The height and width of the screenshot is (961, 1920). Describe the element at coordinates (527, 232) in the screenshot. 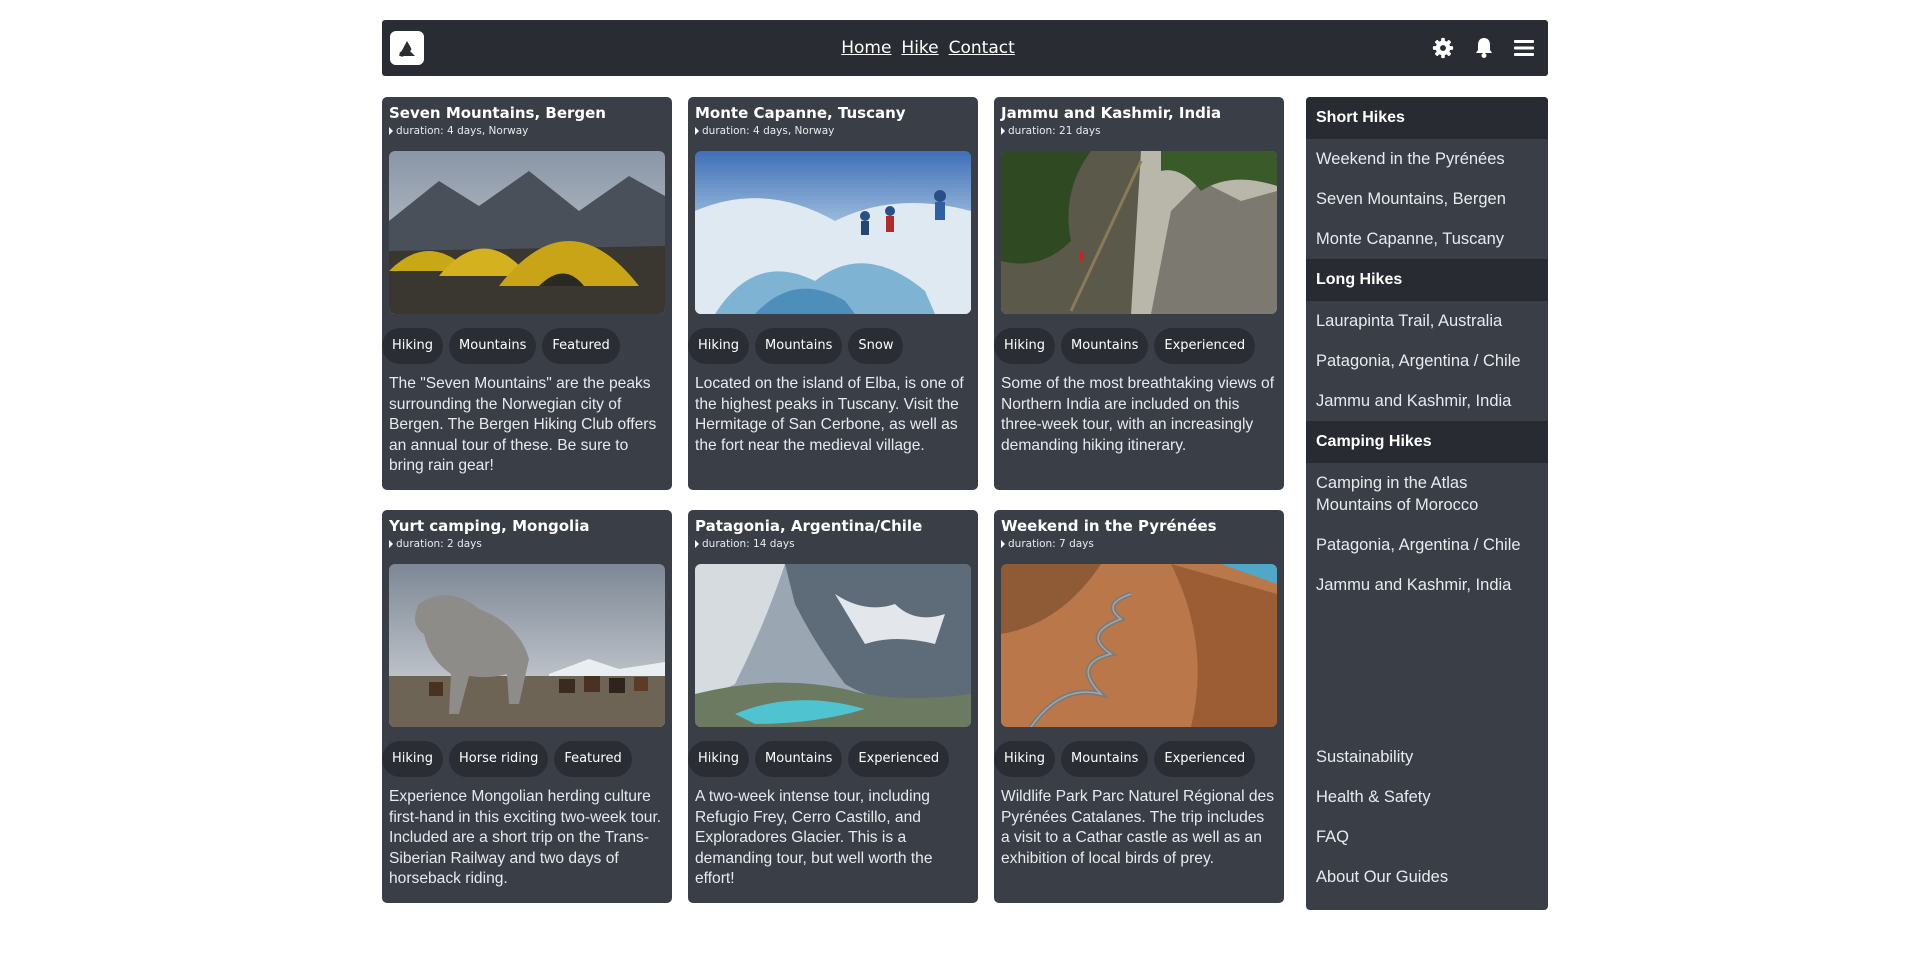

I see `card-image-tents` at that location.